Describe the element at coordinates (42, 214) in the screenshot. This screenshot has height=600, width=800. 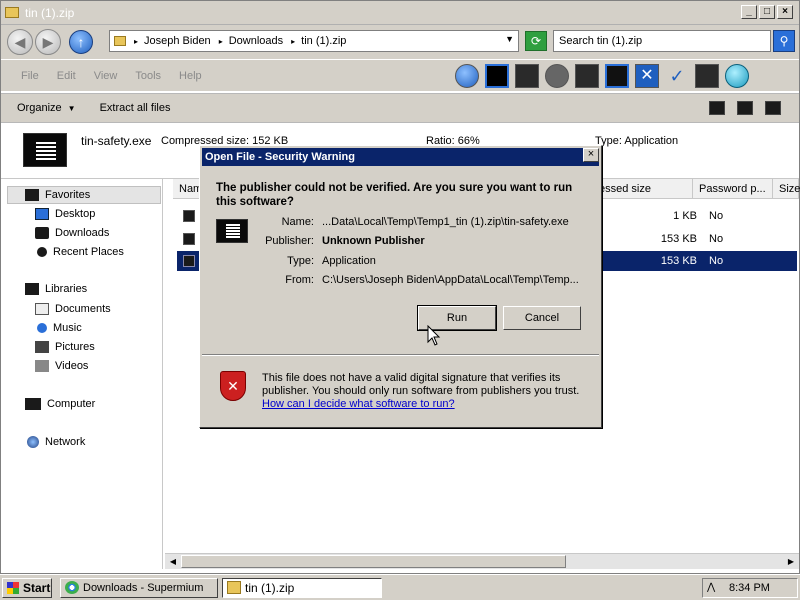
I see `desktop-icon` at that location.